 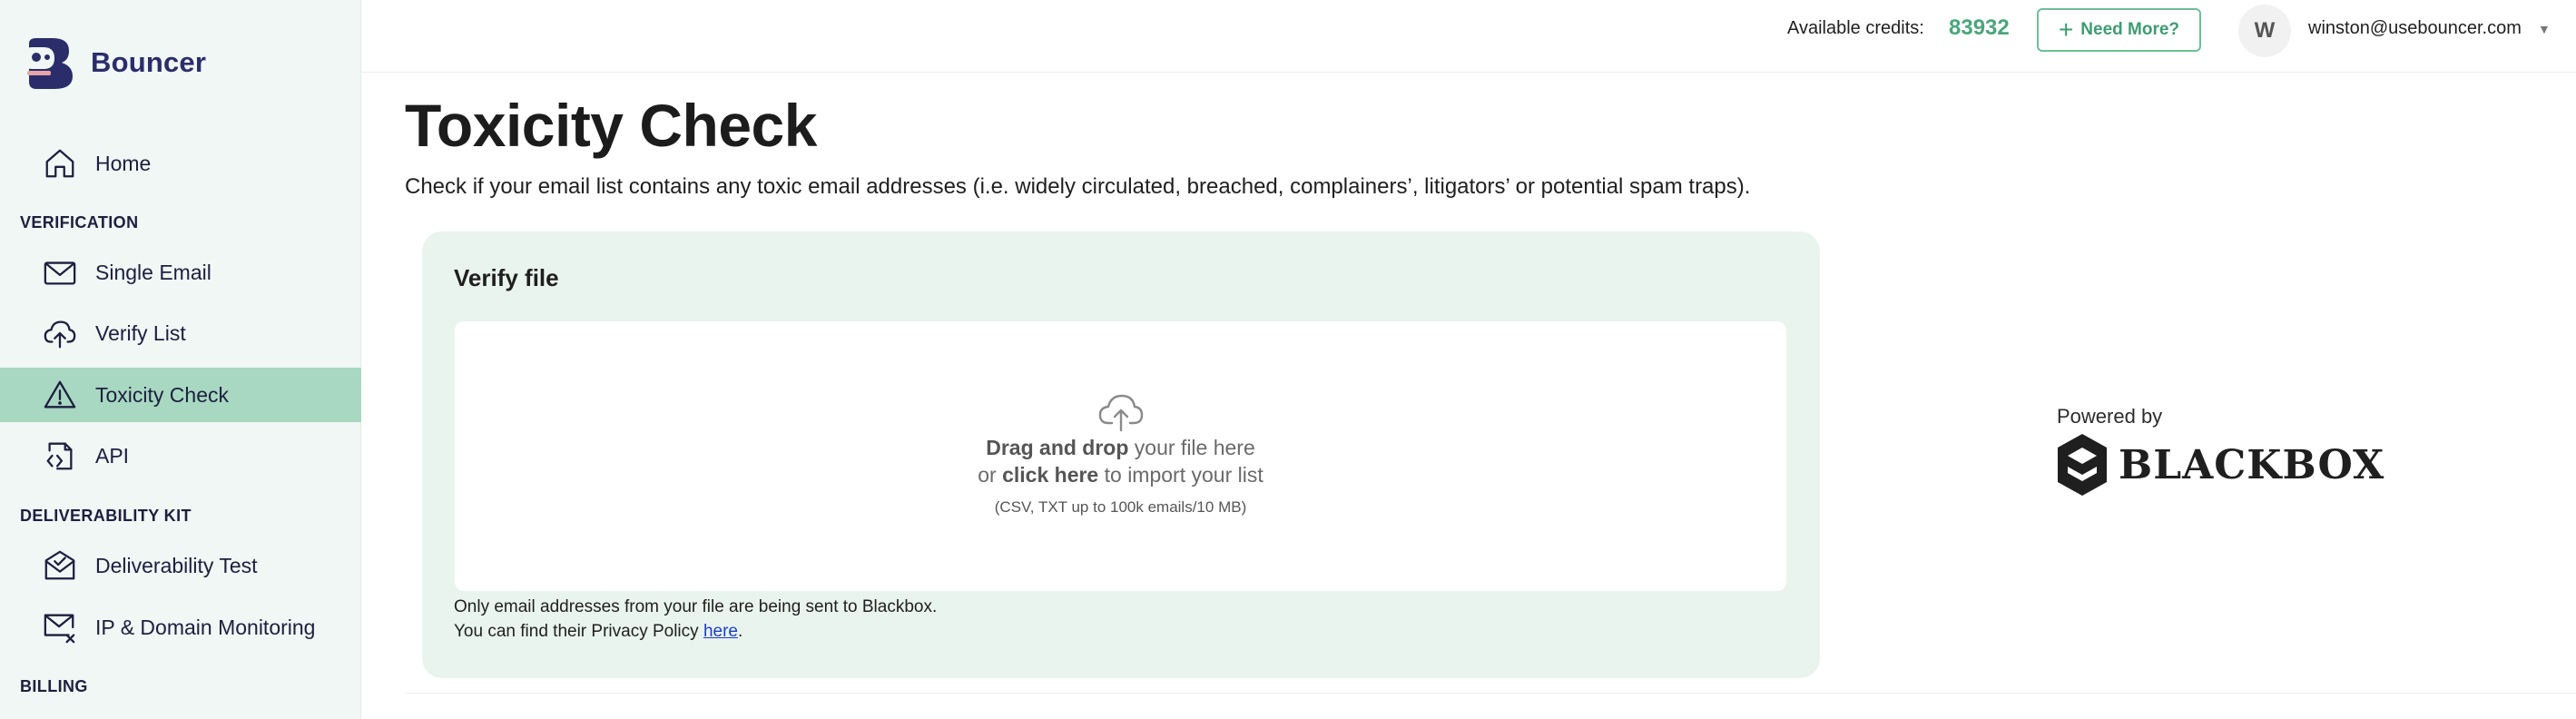 I want to click on section-verification: VERIFICATION, so click(x=79, y=222).